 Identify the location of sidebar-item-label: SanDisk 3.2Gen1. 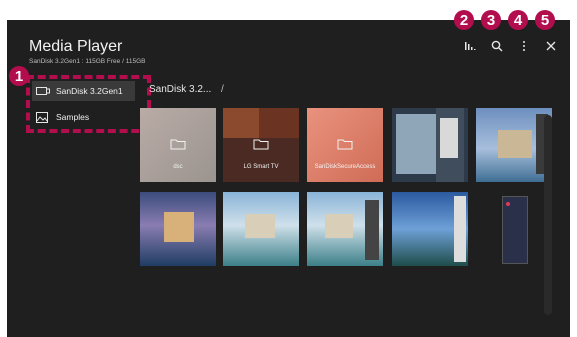
(89, 91).